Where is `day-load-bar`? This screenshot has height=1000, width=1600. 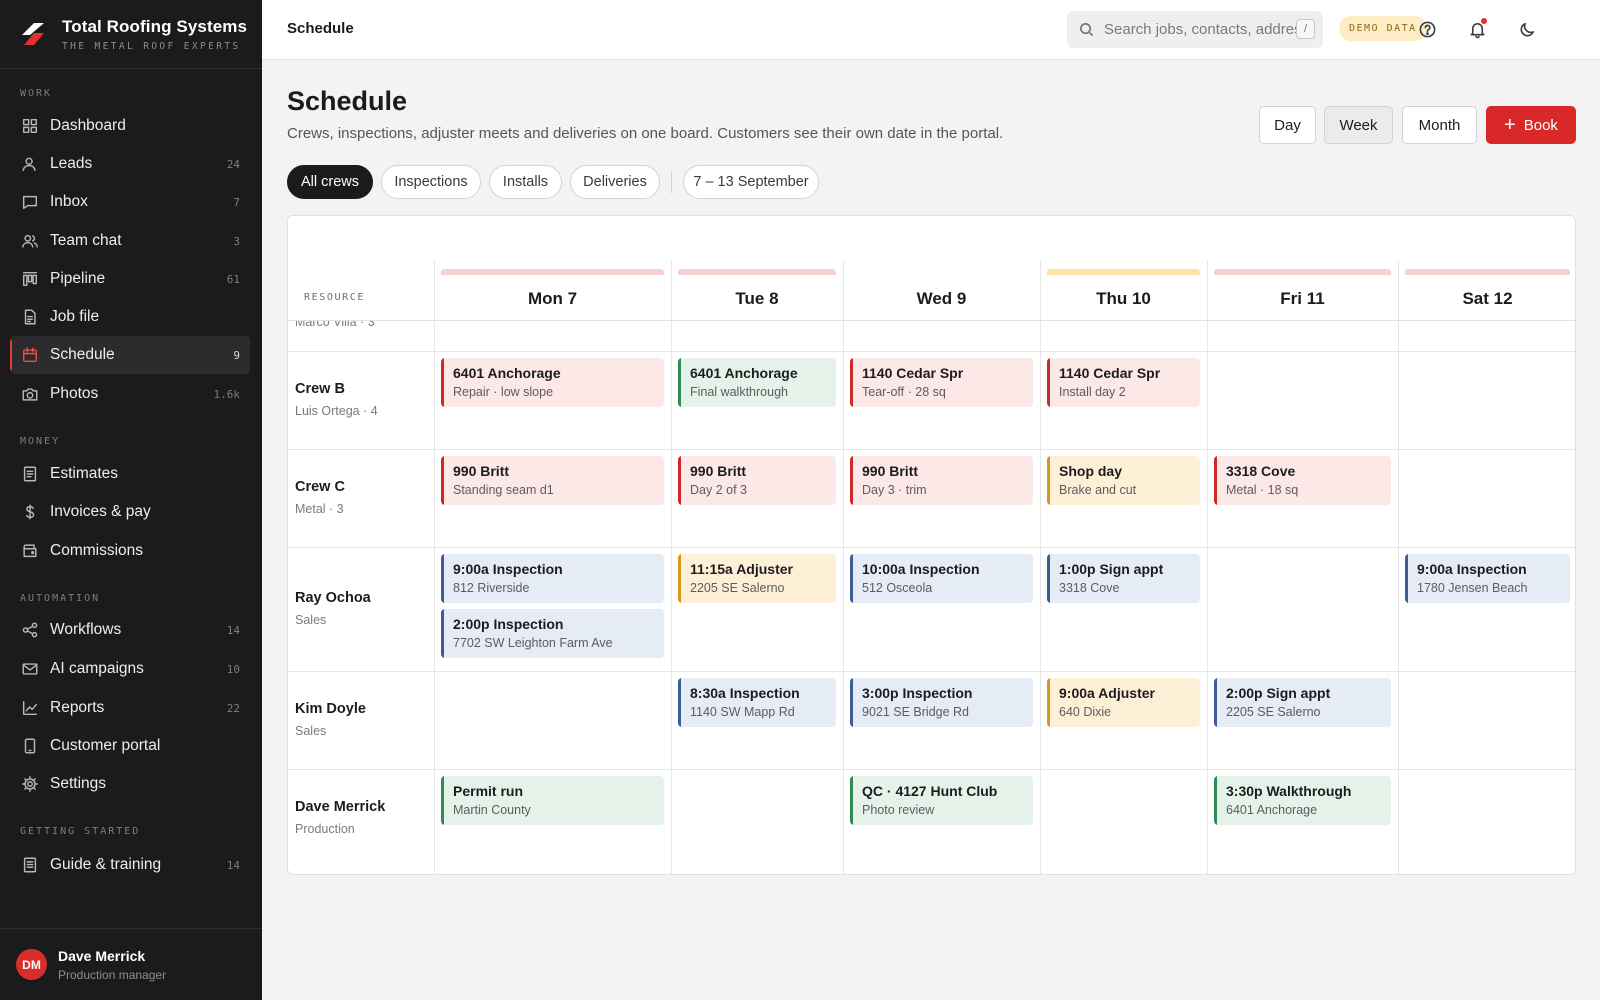 day-load-bar is located at coordinates (1123, 272).